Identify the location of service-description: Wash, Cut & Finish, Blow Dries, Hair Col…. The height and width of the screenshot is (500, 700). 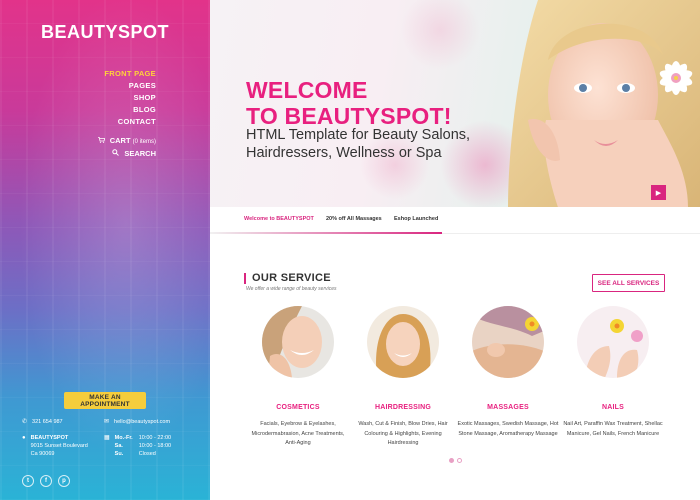
(403, 433).